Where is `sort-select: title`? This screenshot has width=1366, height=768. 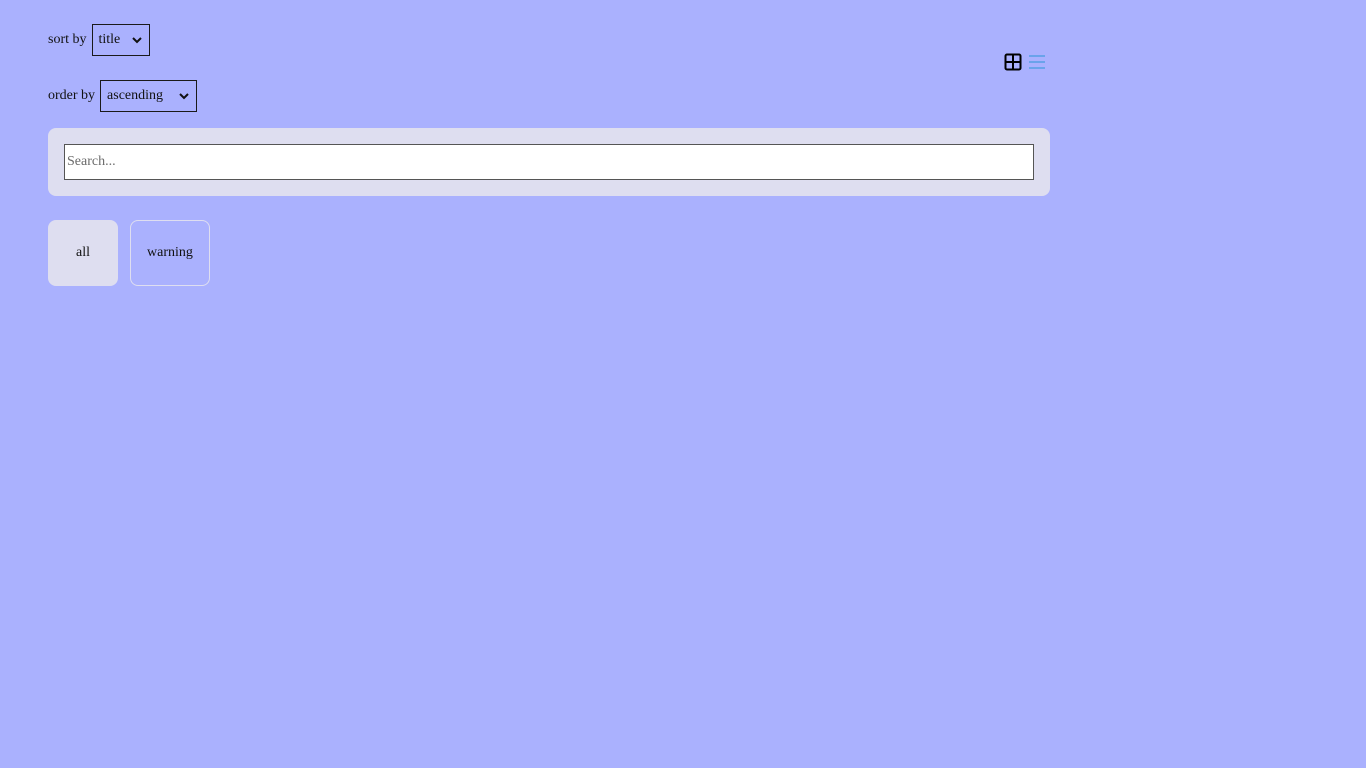 sort-select: title is located at coordinates (120, 40).